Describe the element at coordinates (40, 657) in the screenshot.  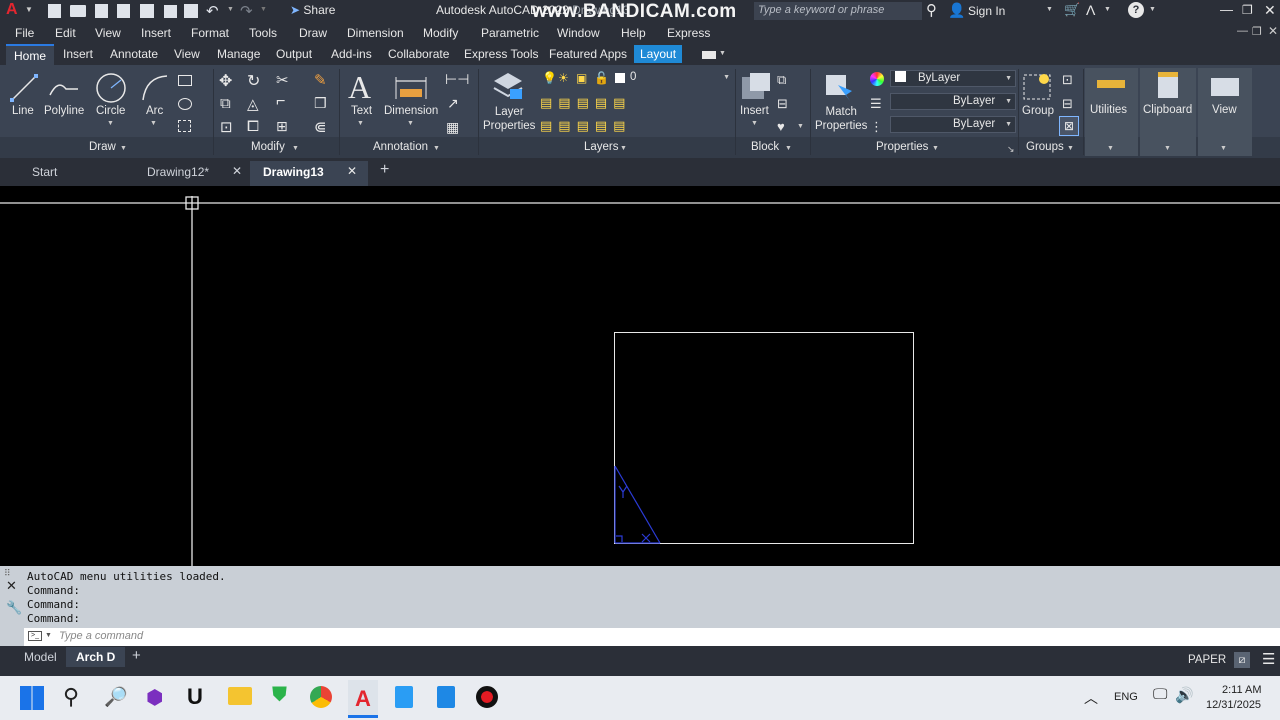
I see `model-tab: Model` at that location.